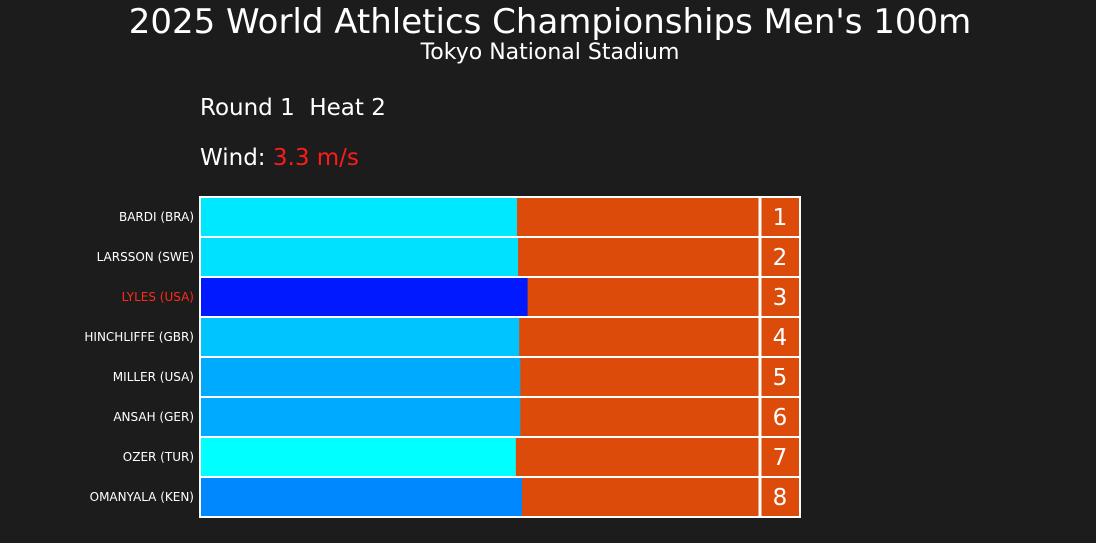  What do you see at coordinates (156, 217) in the screenshot?
I see `athlete-label-1: BARDI (BRA)` at bounding box center [156, 217].